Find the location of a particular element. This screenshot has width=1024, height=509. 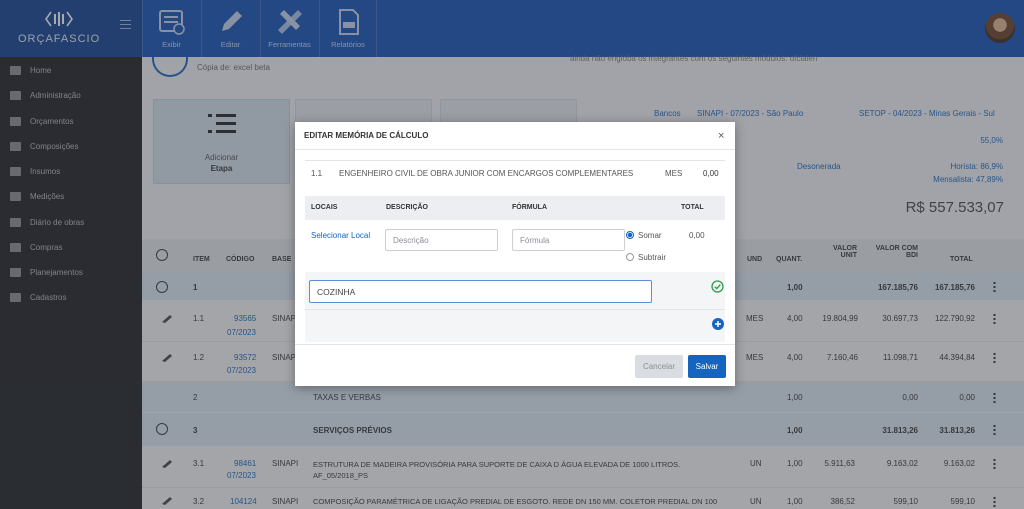

item-number: 1.1 is located at coordinates (317, 173).